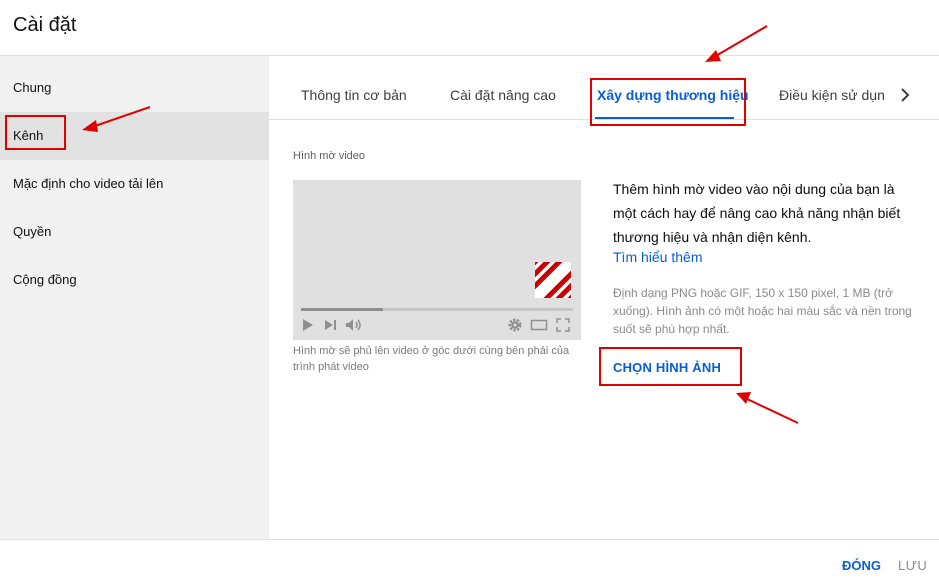 The width and height of the screenshot is (939, 582). I want to click on annotation-box-choose-image, so click(670, 366).